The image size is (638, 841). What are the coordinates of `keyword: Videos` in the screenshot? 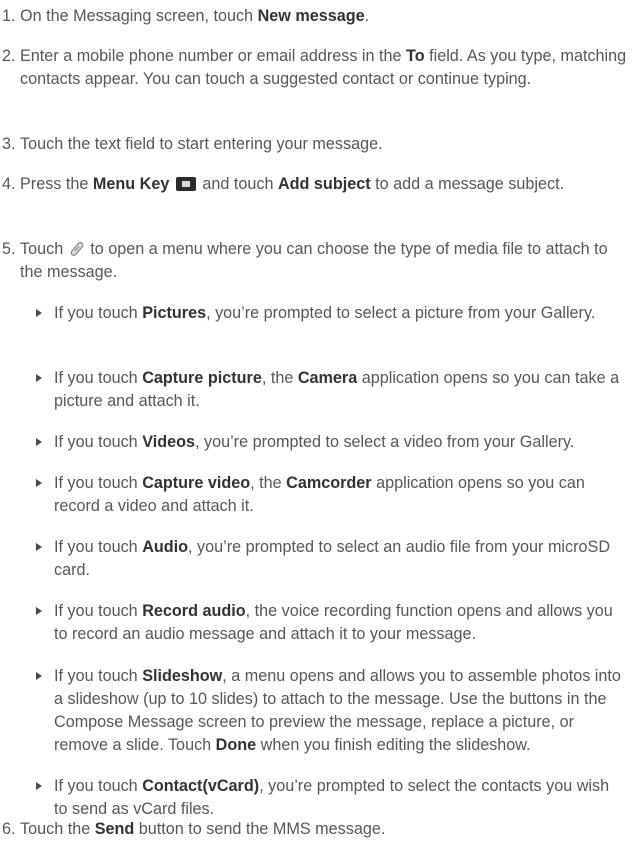 It's located at (168, 442).